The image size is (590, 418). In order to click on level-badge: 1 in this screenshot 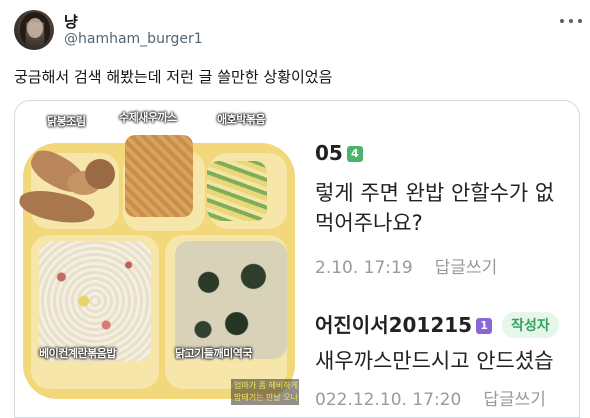, I will do `click(484, 326)`.